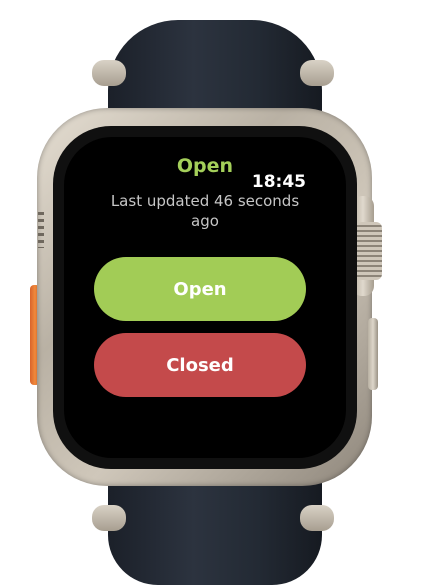  Describe the element at coordinates (200, 289) in the screenshot. I see `open-button: Open` at that location.